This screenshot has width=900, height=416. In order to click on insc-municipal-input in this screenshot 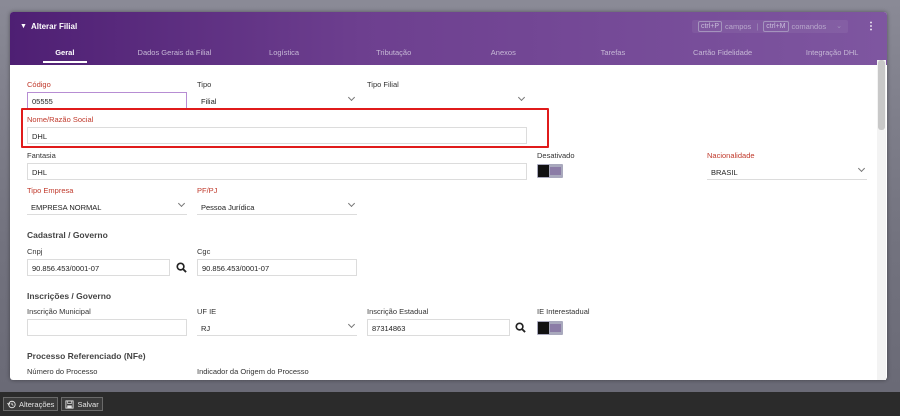, I will do `click(107, 327)`.